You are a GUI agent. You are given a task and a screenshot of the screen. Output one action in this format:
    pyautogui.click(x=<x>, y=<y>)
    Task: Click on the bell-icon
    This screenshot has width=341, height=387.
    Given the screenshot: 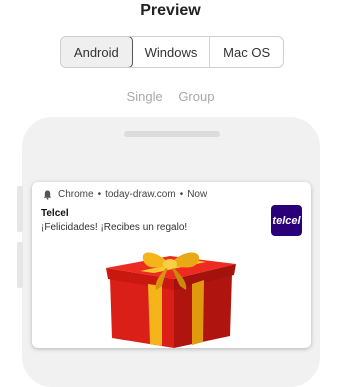 What is the action you would take?
    pyautogui.click(x=47, y=195)
    